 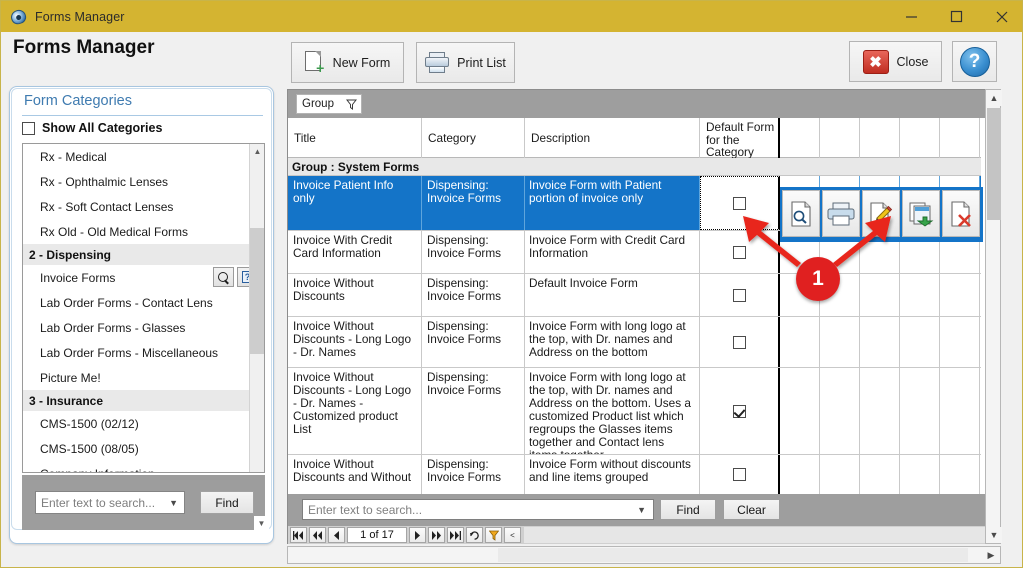 I want to click on sidebar-item-category: CMS-1500 (02/12), so click(x=137, y=423).